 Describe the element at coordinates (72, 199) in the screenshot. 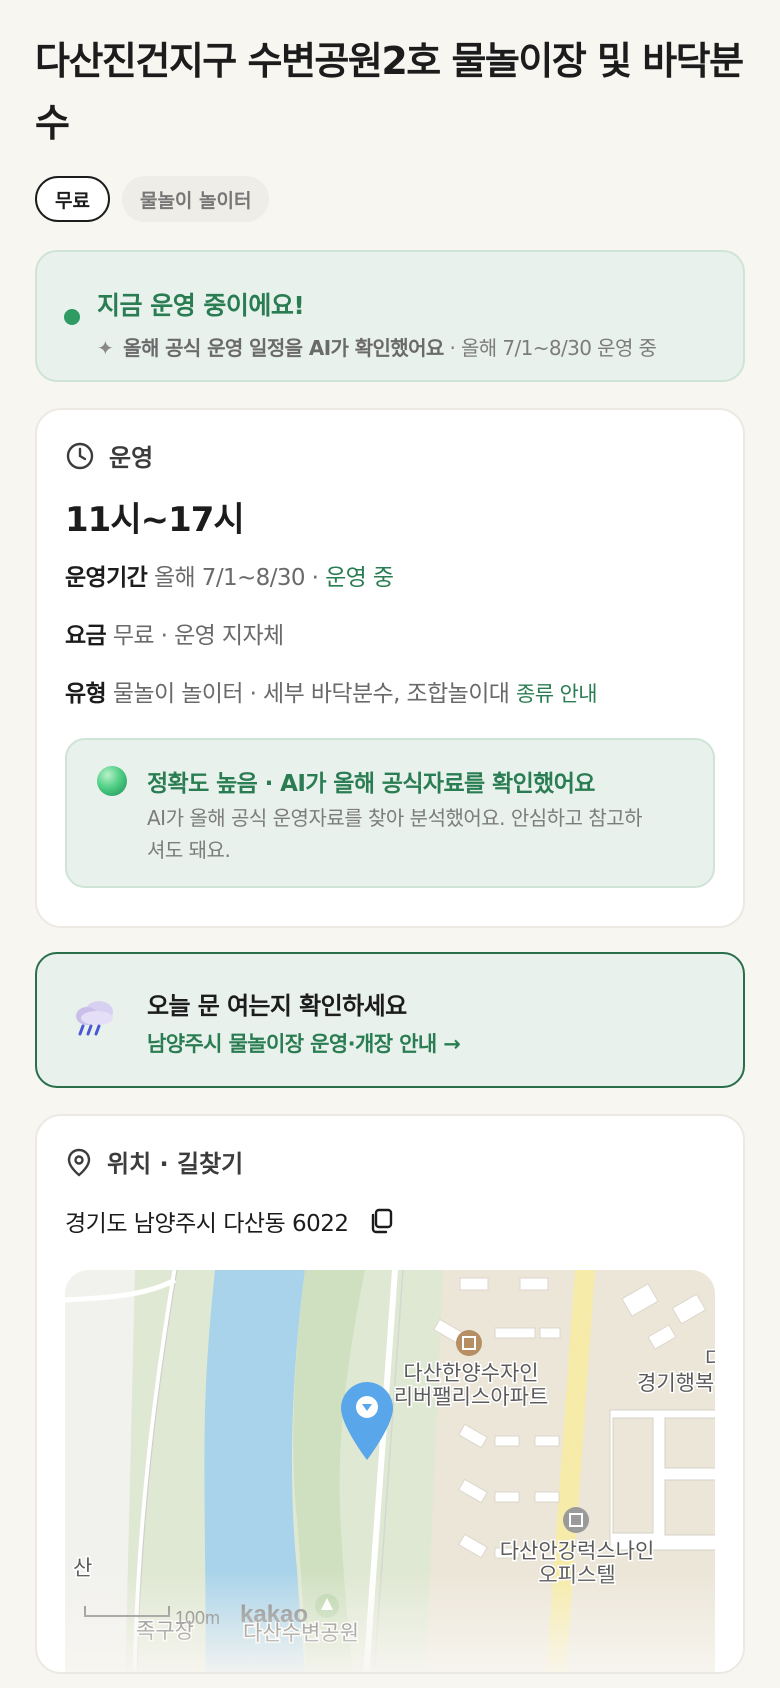

I see `tag-free: 무료` at that location.